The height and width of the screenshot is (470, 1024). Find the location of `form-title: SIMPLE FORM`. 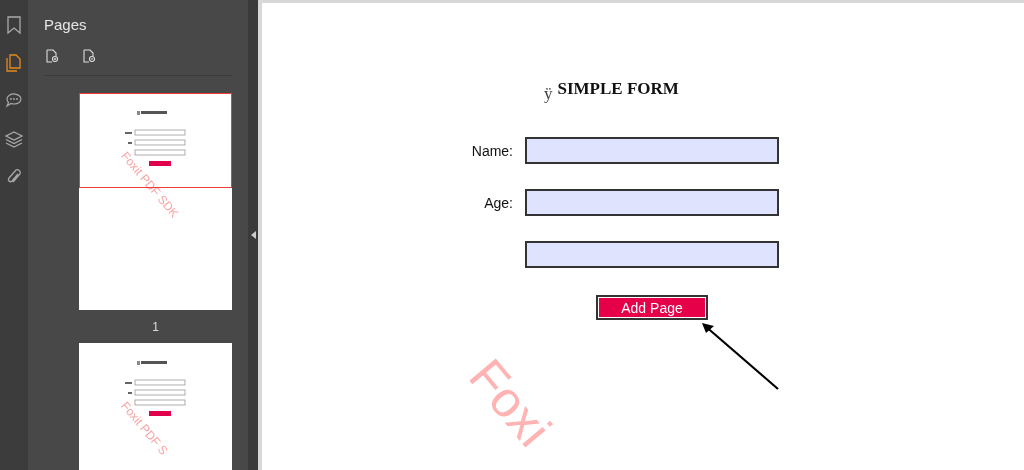

form-title: SIMPLE FORM is located at coordinates (618, 89).